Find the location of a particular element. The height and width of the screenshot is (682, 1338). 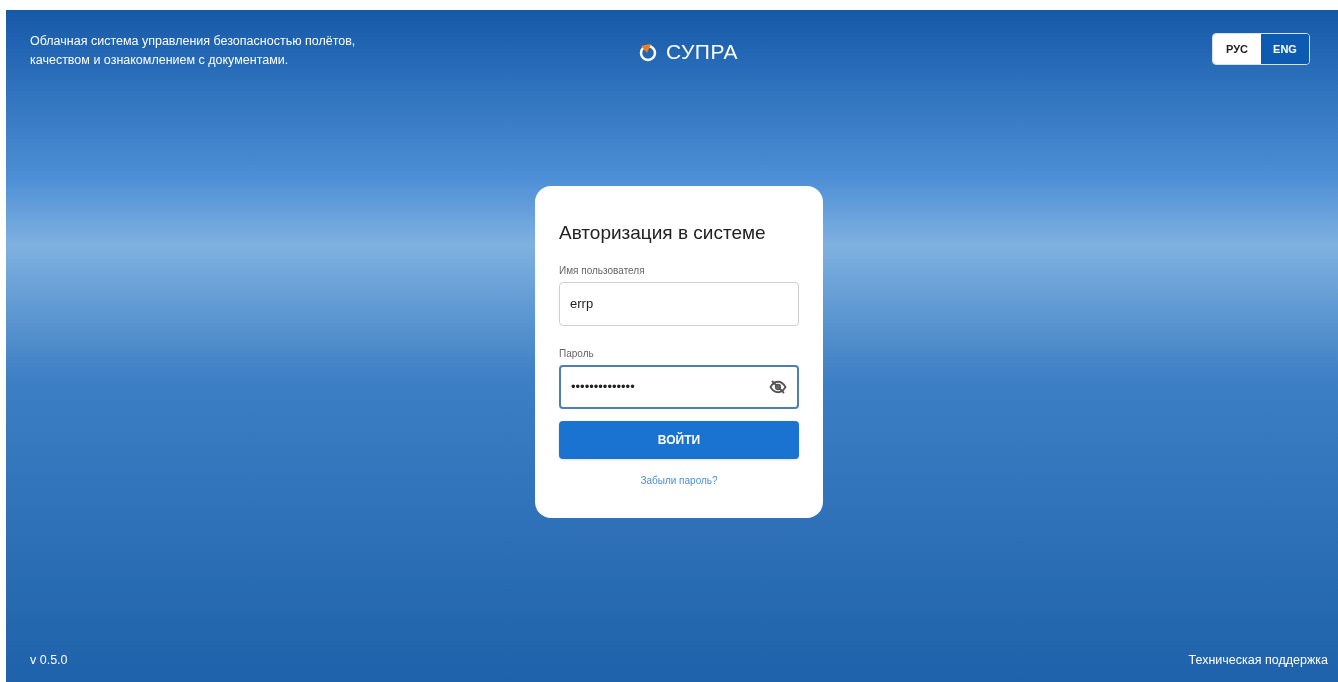

tagline: Облачная система управления безопасностью полётов, качеством и ознакомлением с документами. is located at coordinates (193, 51).